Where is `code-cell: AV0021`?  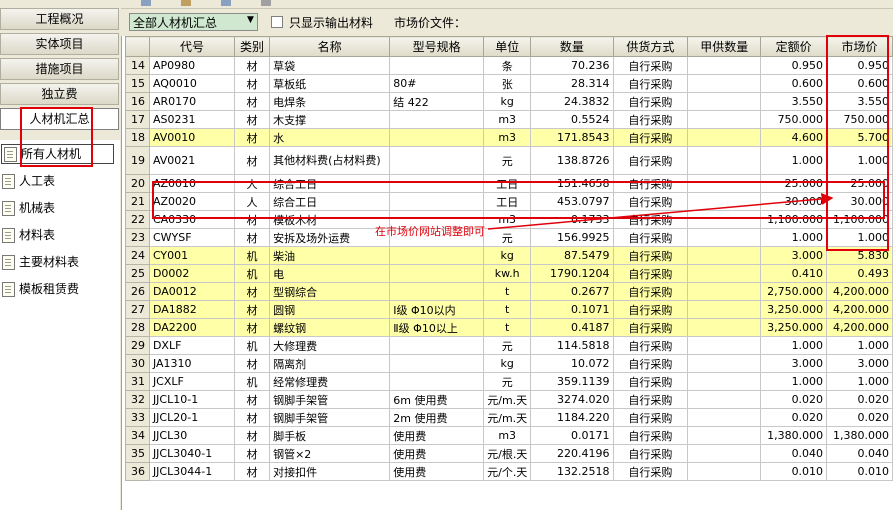 code-cell: AV0021 is located at coordinates (191, 160).